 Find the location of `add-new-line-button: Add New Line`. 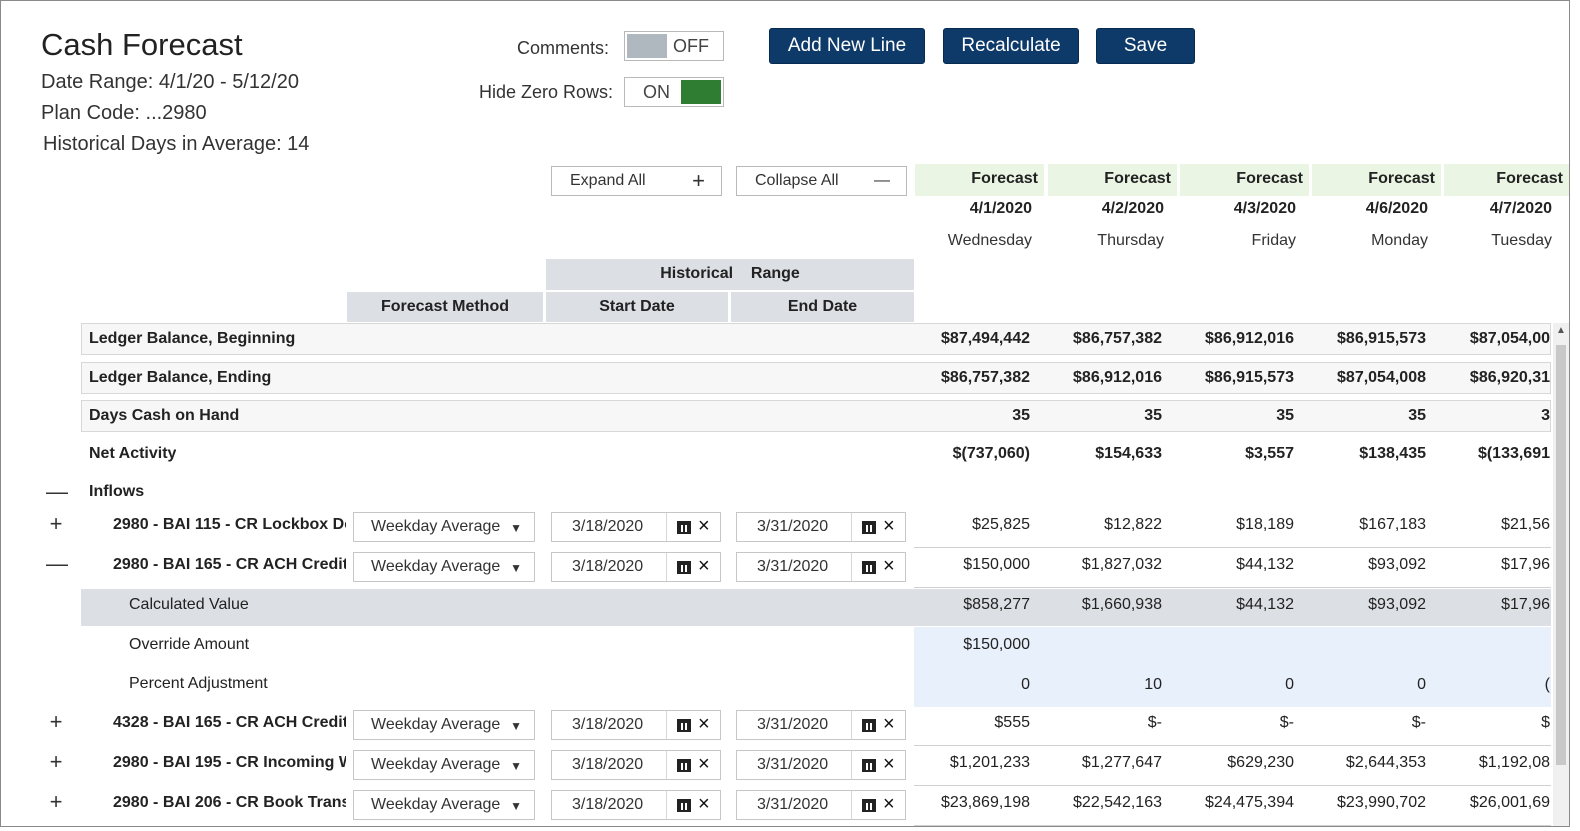

add-new-line-button: Add New Line is located at coordinates (847, 46).